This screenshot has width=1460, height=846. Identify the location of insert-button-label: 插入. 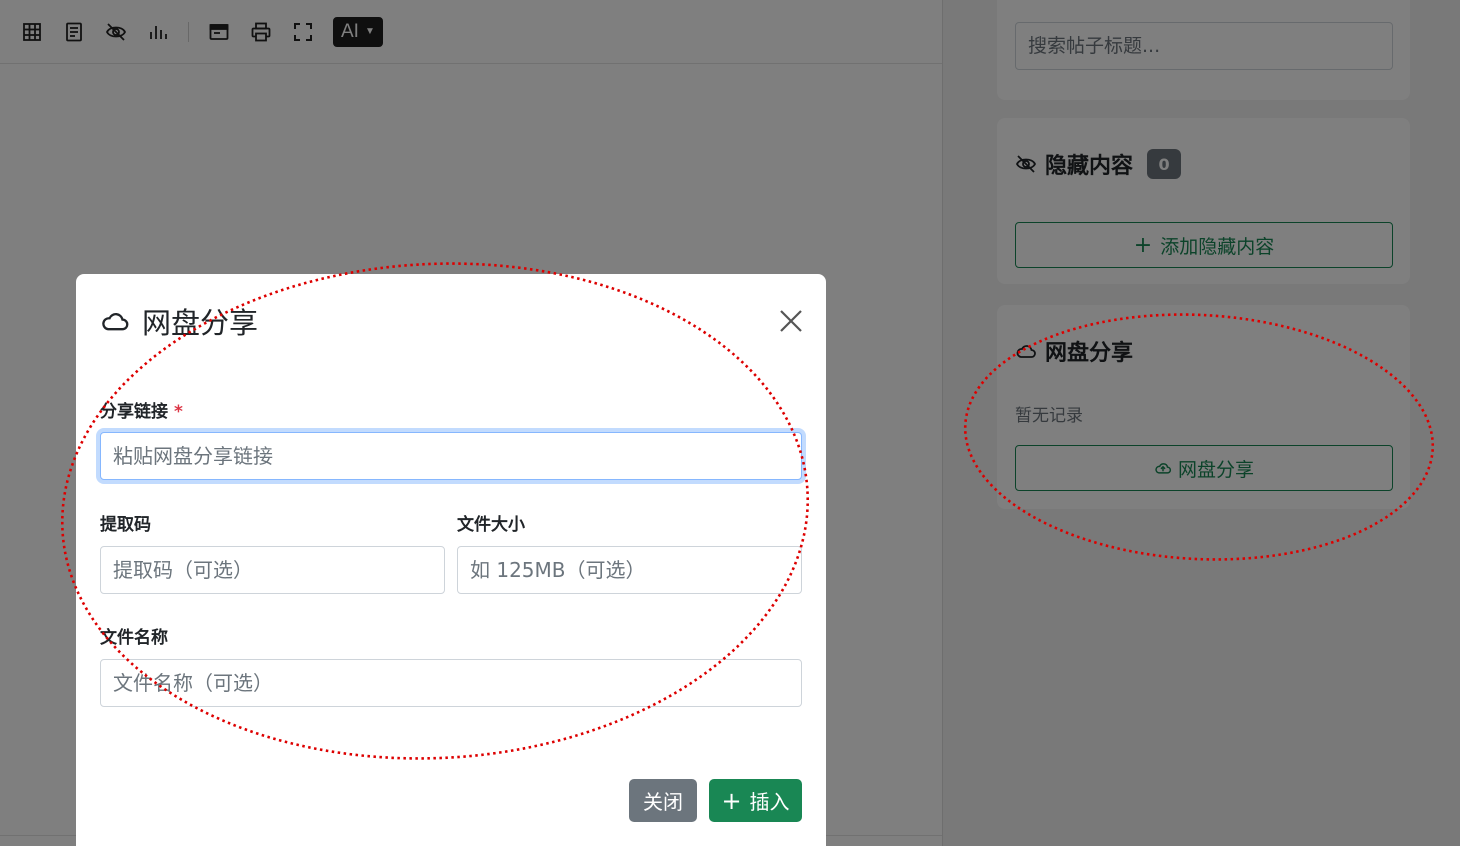
(769, 802).